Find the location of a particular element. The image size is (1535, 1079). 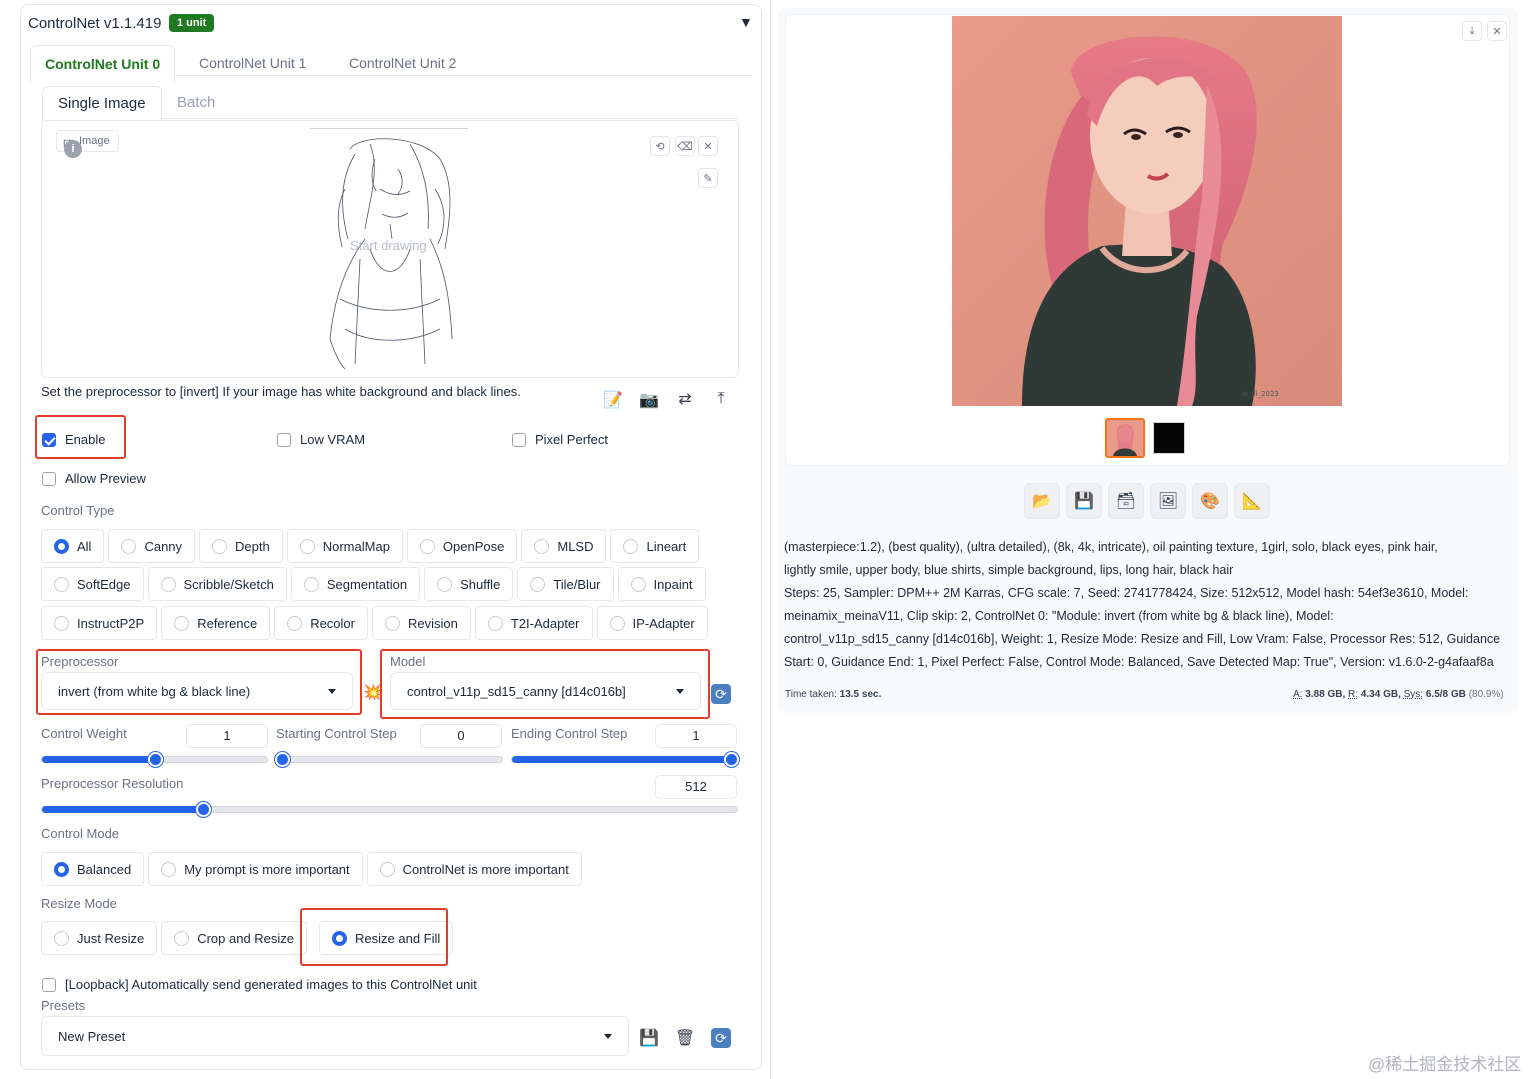

enable-check-box is located at coordinates (49, 439).